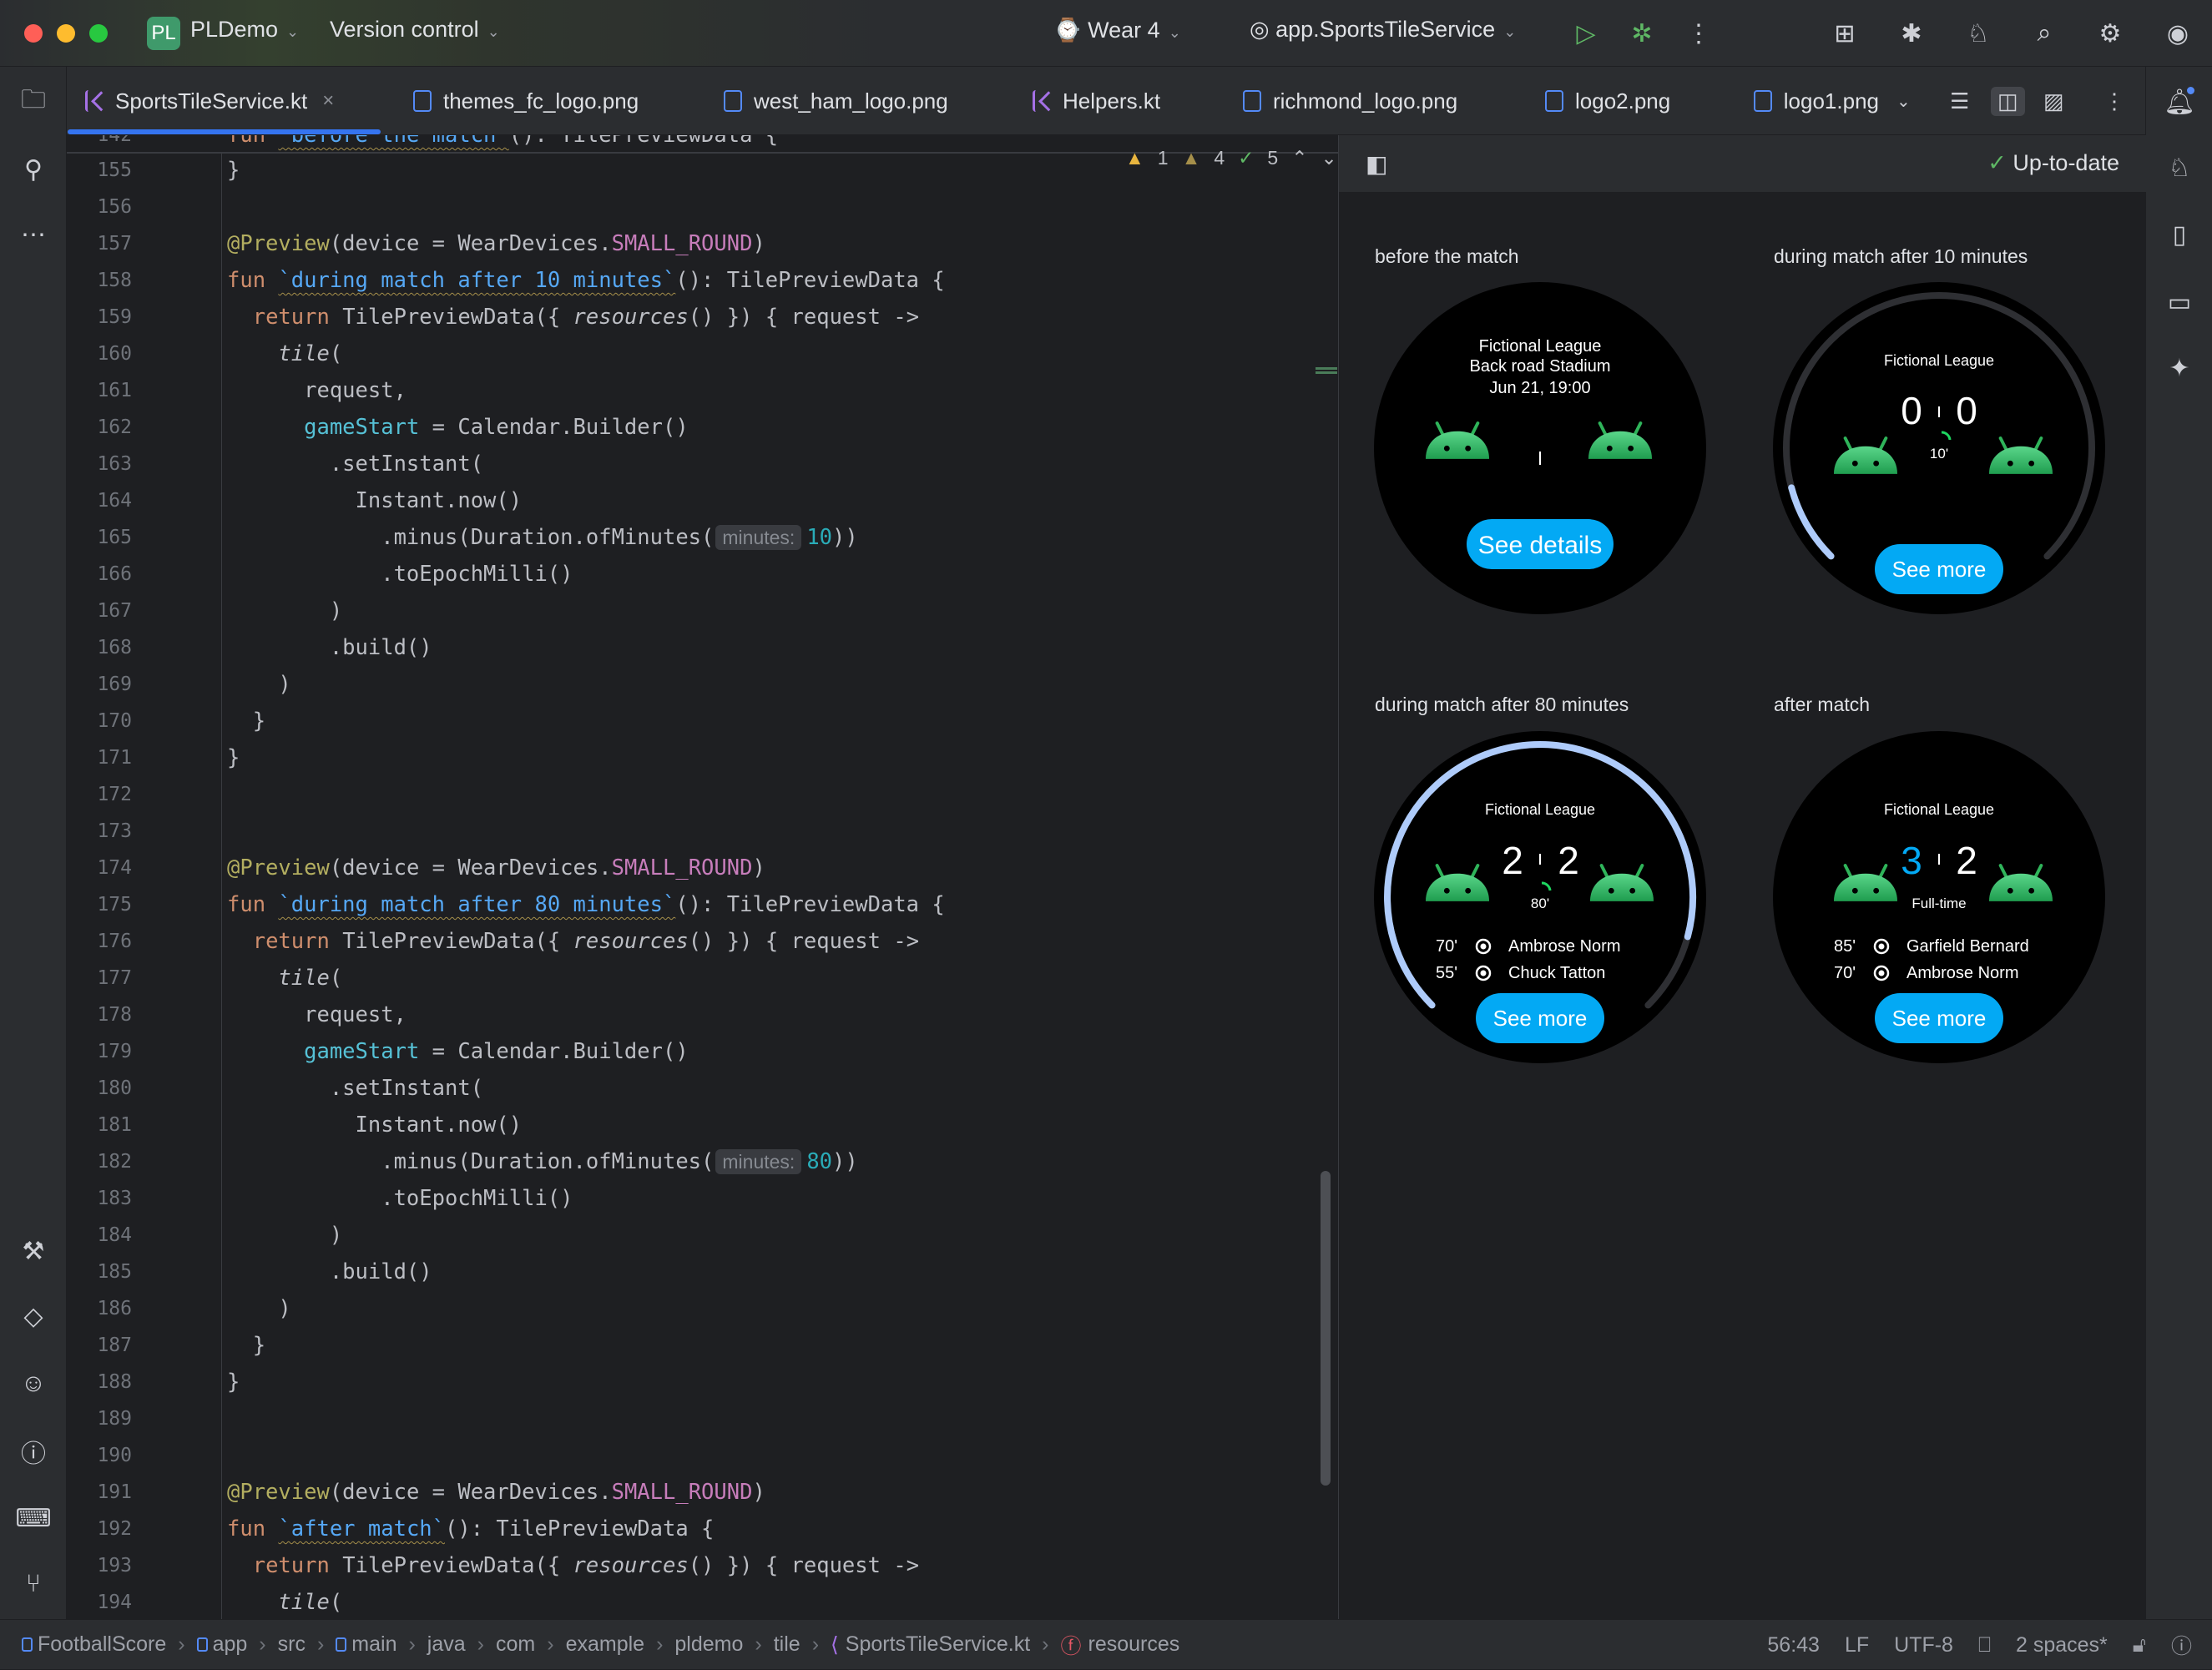  What do you see at coordinates (1117, 30) in the screenshot?
I see `device-selector: ⌚ Wear 4 ⌄` at bounding box center [1117, 30].